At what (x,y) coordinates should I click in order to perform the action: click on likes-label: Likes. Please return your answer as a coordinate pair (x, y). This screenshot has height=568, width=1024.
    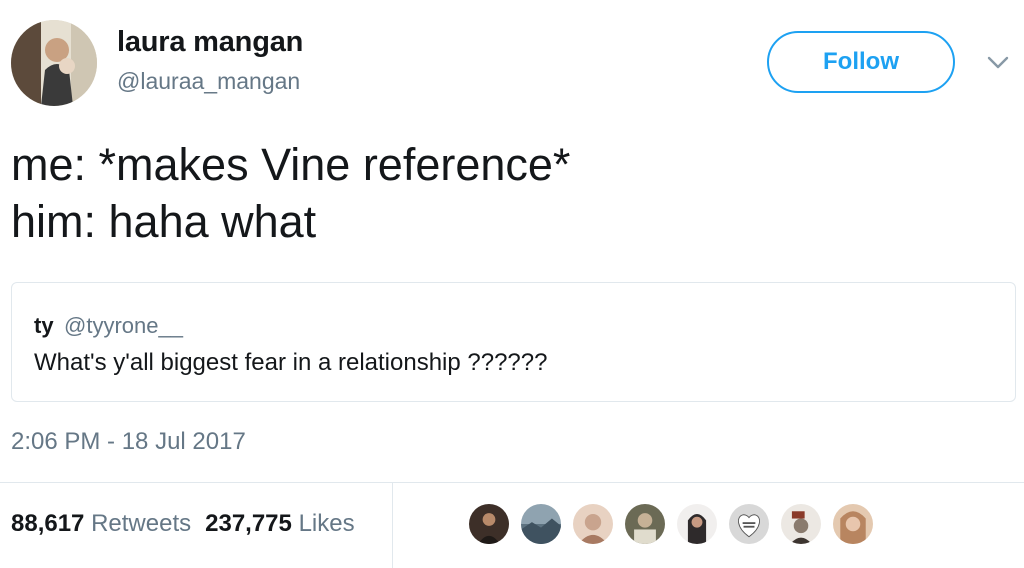
    Looking at the image, I should click on (326, 523).